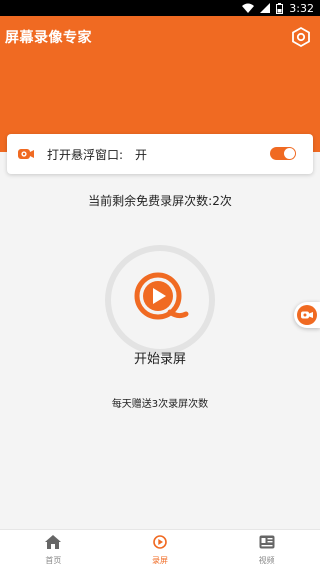  What do you see at coordinates (283, 153) in the screenshot?
I see `float-window-toggle` at bounding box center [283, 153].